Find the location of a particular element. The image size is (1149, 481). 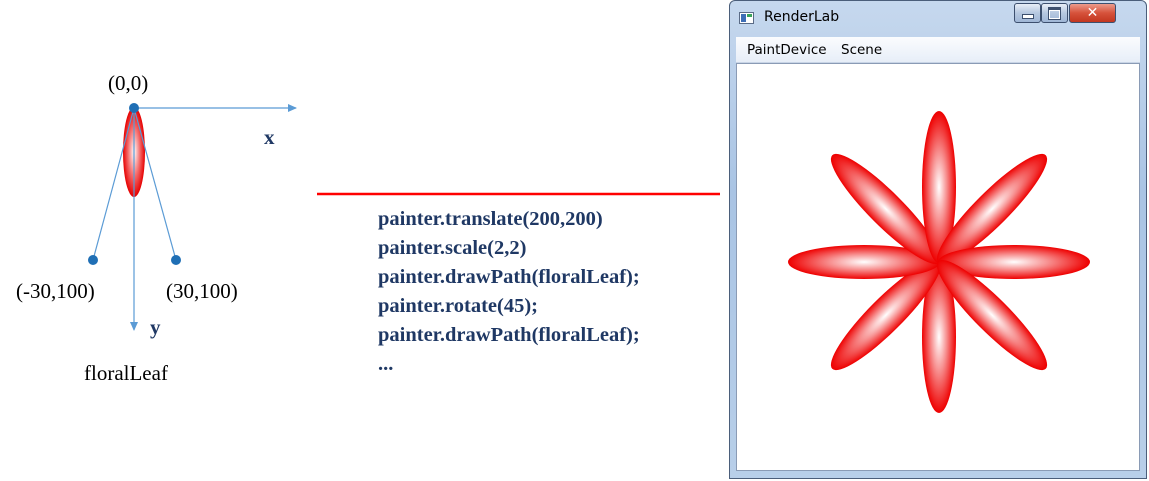

code-line: painter.rotate(45); is located at coordinates (458, 306).